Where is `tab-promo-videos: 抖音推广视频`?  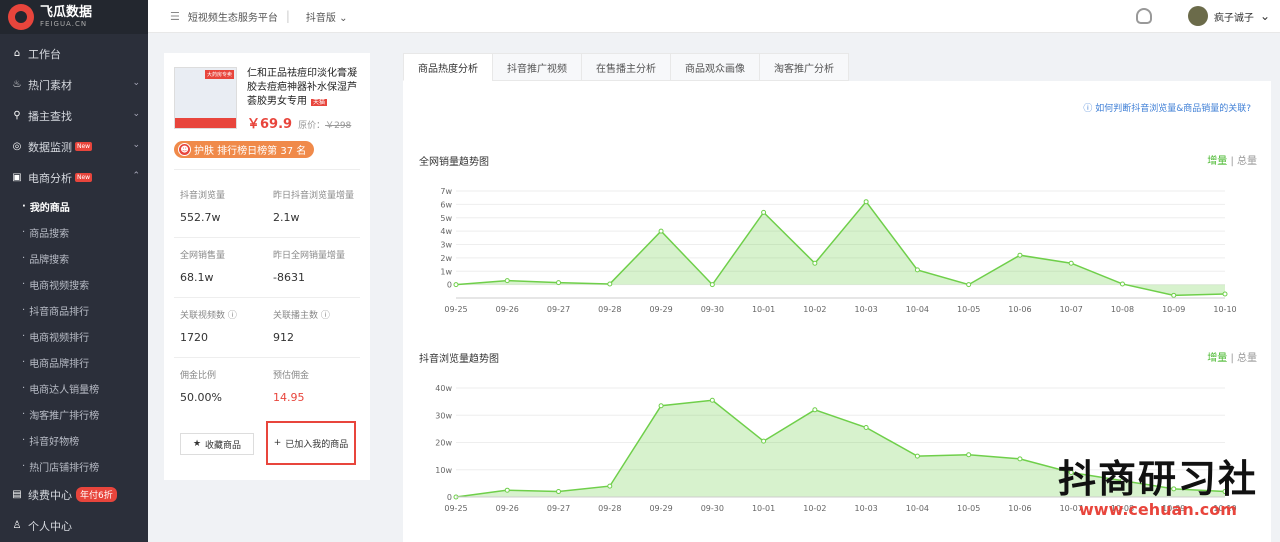 tab-promo-videos: 抖音推广视频 is located at coordinates (537, 67).